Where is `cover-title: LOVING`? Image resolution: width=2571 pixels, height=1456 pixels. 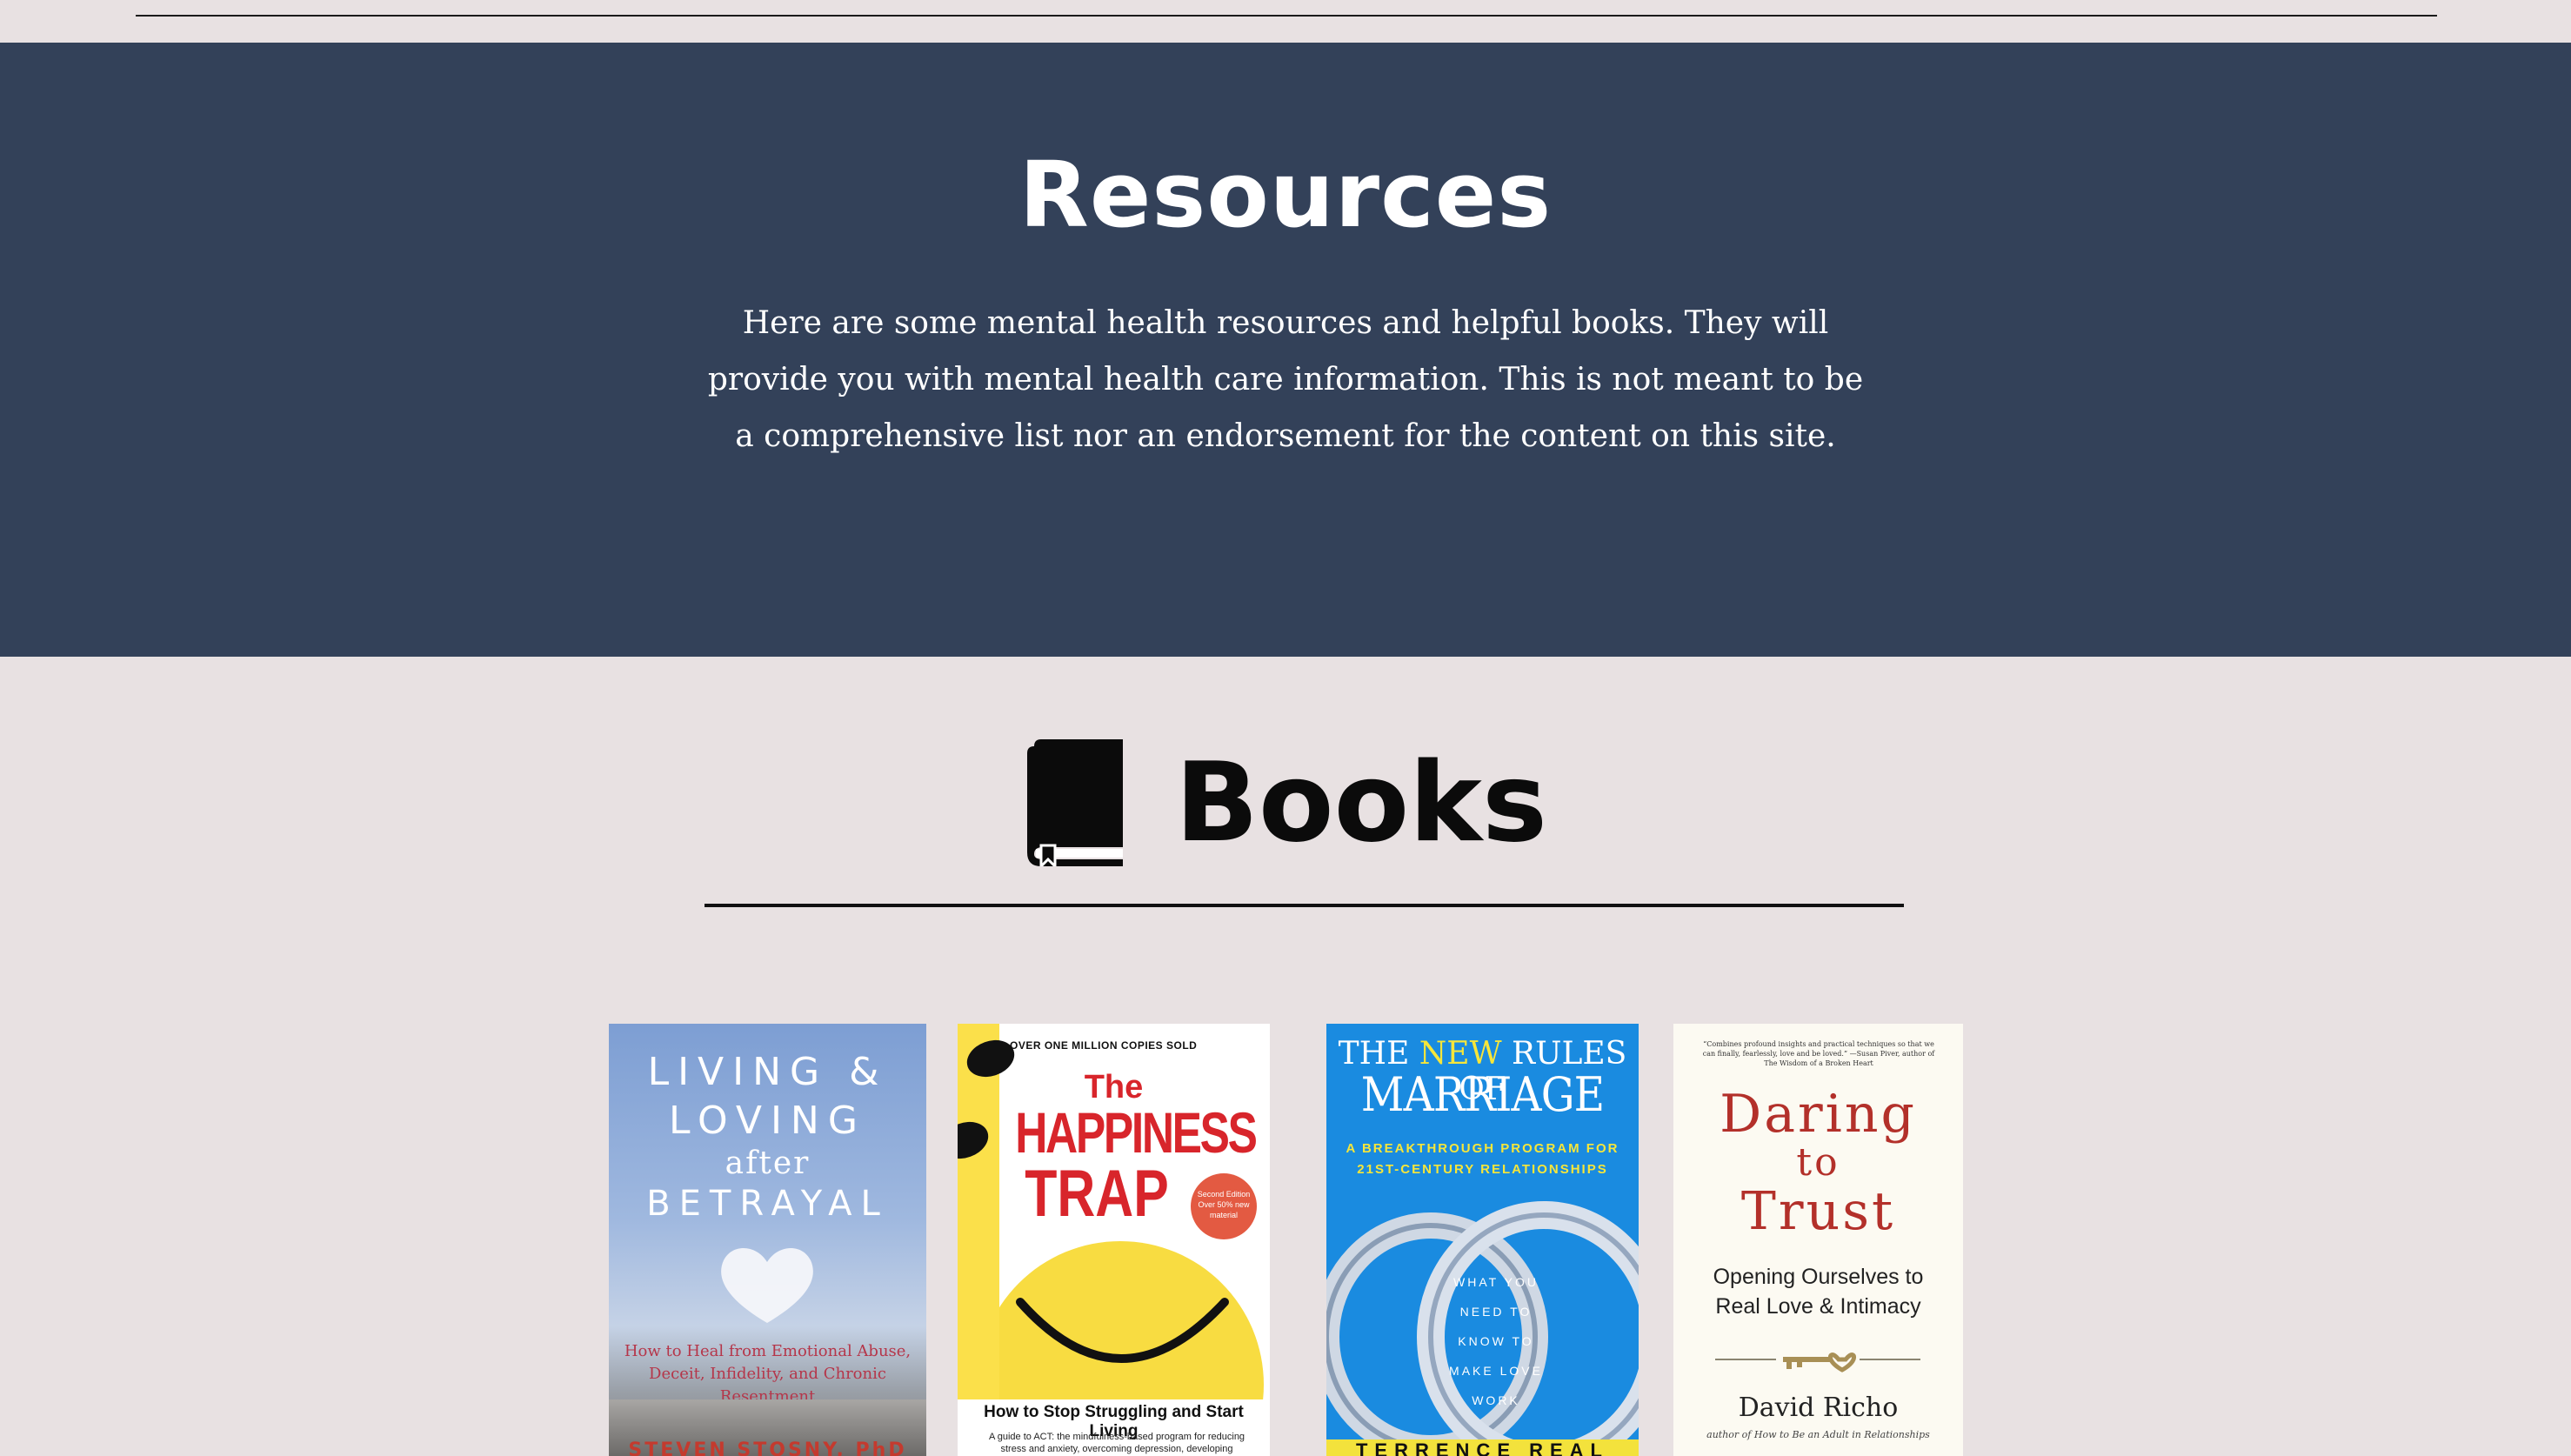 cover-title: LOVING is located at coordinates (767, 1121).